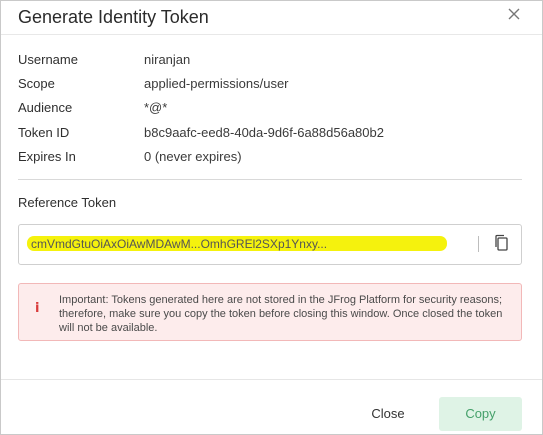  Describe the element at coordinates (216, 83) in the screenshot. I see `scope-value: applied-permissions/user` at that location.